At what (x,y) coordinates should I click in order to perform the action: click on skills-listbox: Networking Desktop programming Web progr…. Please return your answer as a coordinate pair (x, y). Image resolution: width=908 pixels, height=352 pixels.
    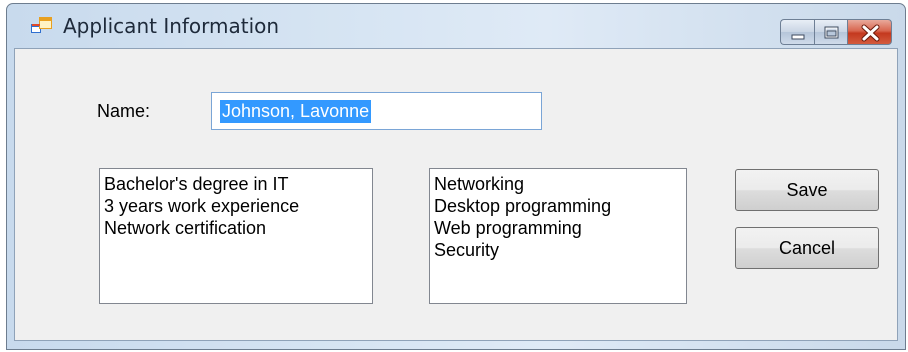
    Looking at the image, I should click on (558, 236).